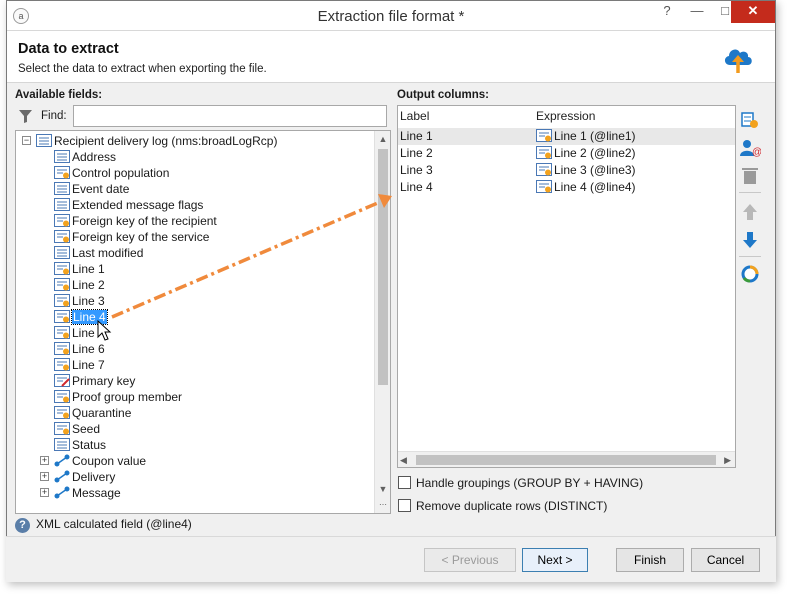 This screenshot has height=607, width=800. I want to click on key-field-icon, so click(62, 380).